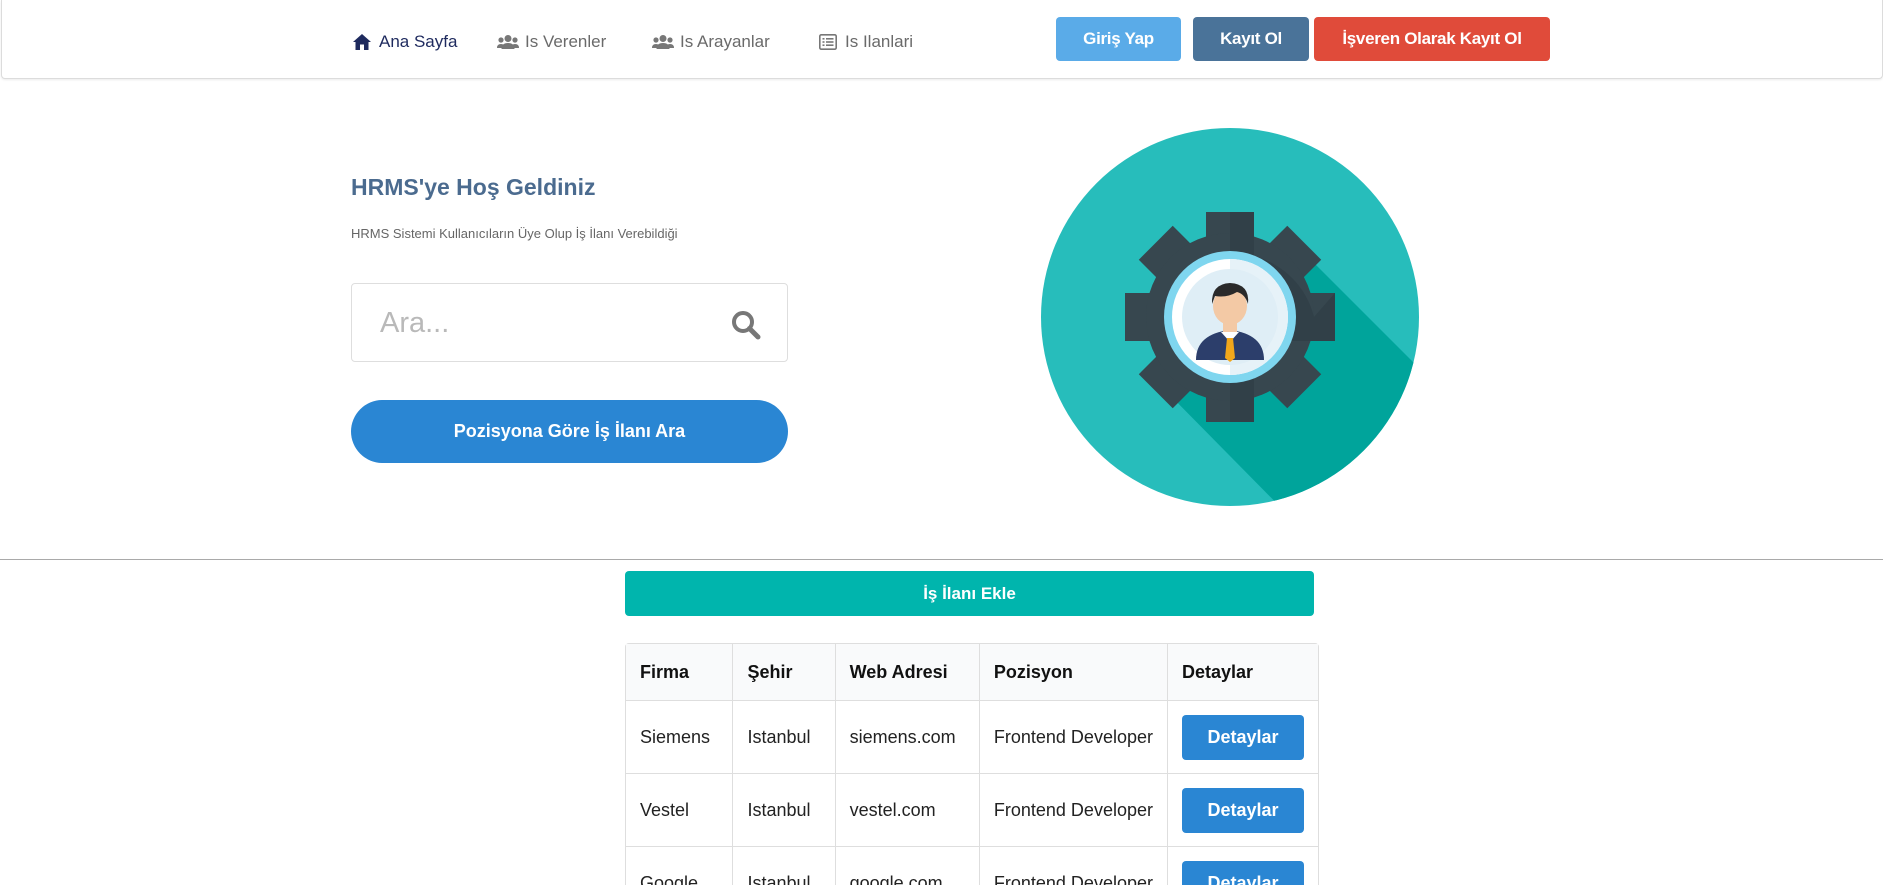  Describe the element at coordinates (1242, 672) in the screenshot. I see `column-header-details: Detaylar` at that location.